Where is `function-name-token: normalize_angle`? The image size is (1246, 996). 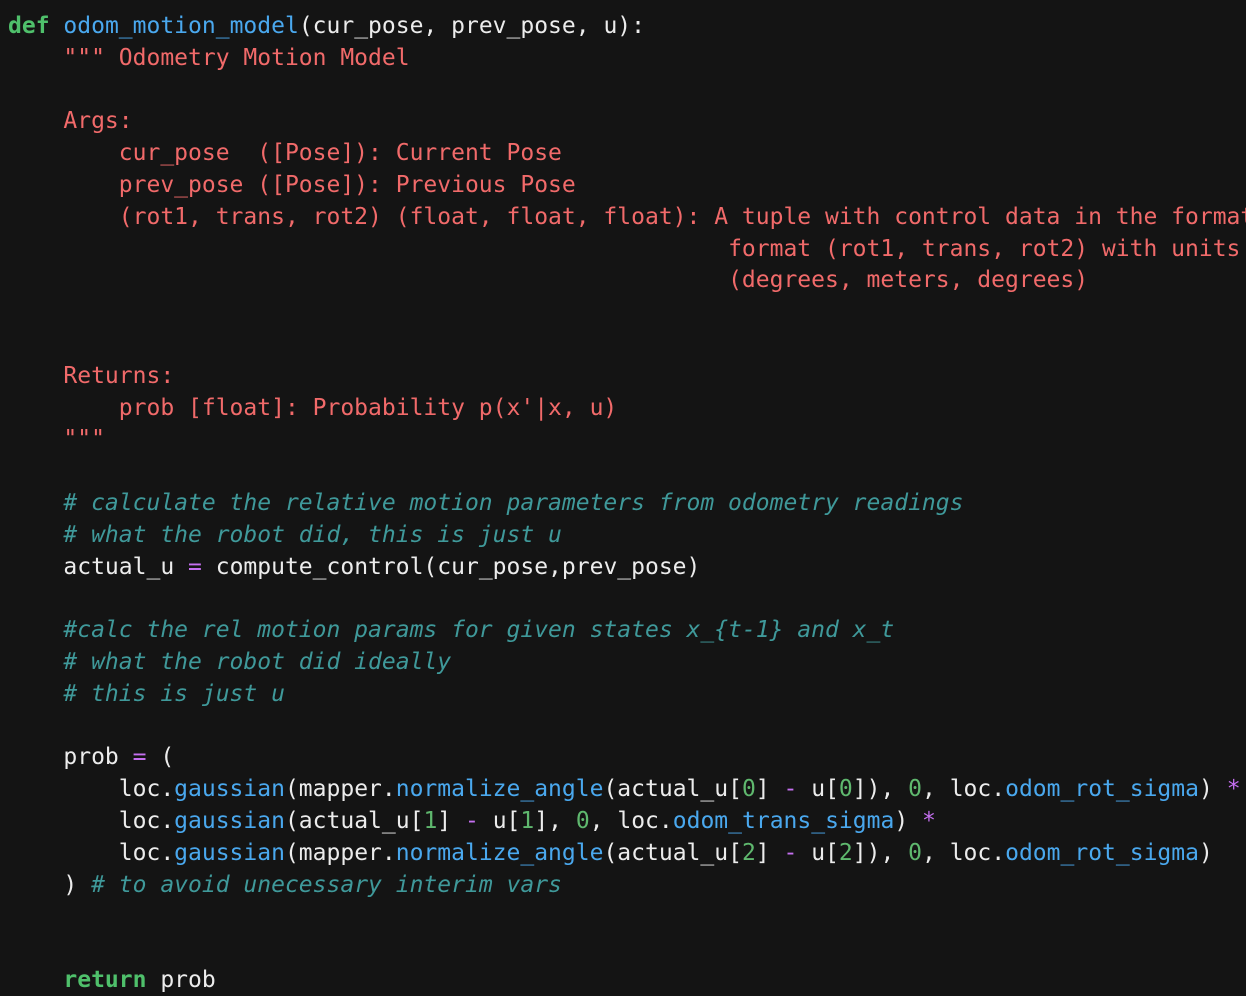 function-name-token: normalize_angle is located at coordinates (499, 852).